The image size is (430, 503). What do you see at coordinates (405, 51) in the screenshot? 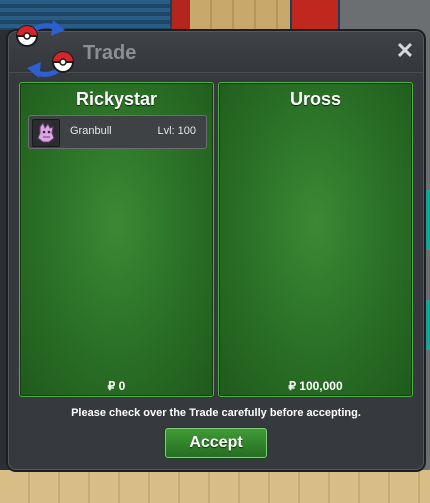
I see `close-button: ✕` at bounding box center [405, 51].